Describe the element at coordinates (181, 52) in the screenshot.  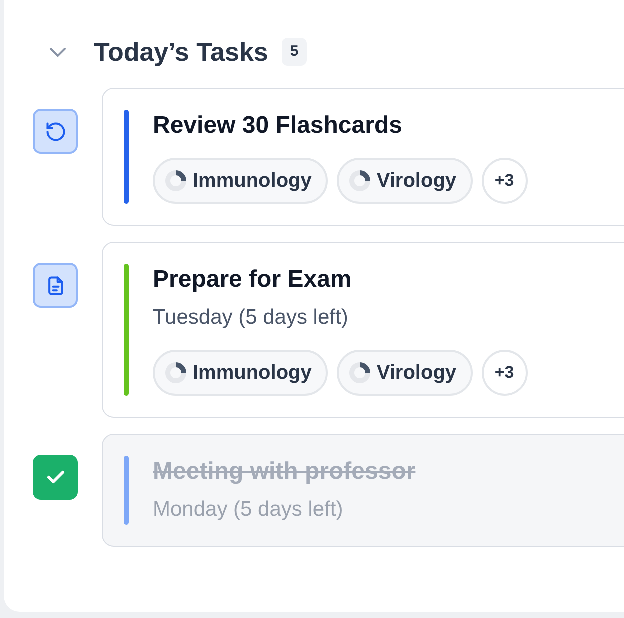
I see `section-title: Today’s Tasks` at that location.